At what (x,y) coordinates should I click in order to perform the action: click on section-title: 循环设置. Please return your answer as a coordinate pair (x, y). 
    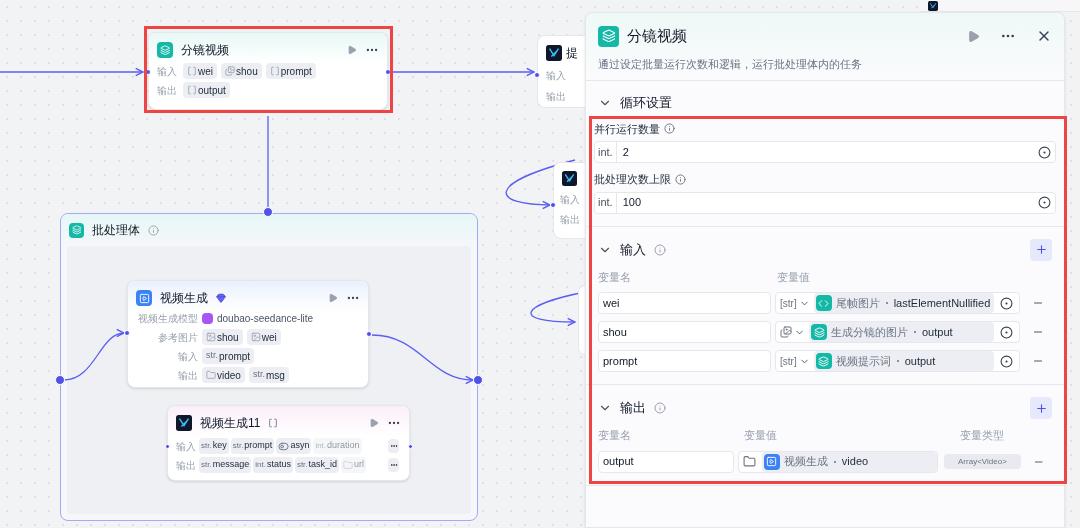
    Looking at the image, I should click on (646, 103).